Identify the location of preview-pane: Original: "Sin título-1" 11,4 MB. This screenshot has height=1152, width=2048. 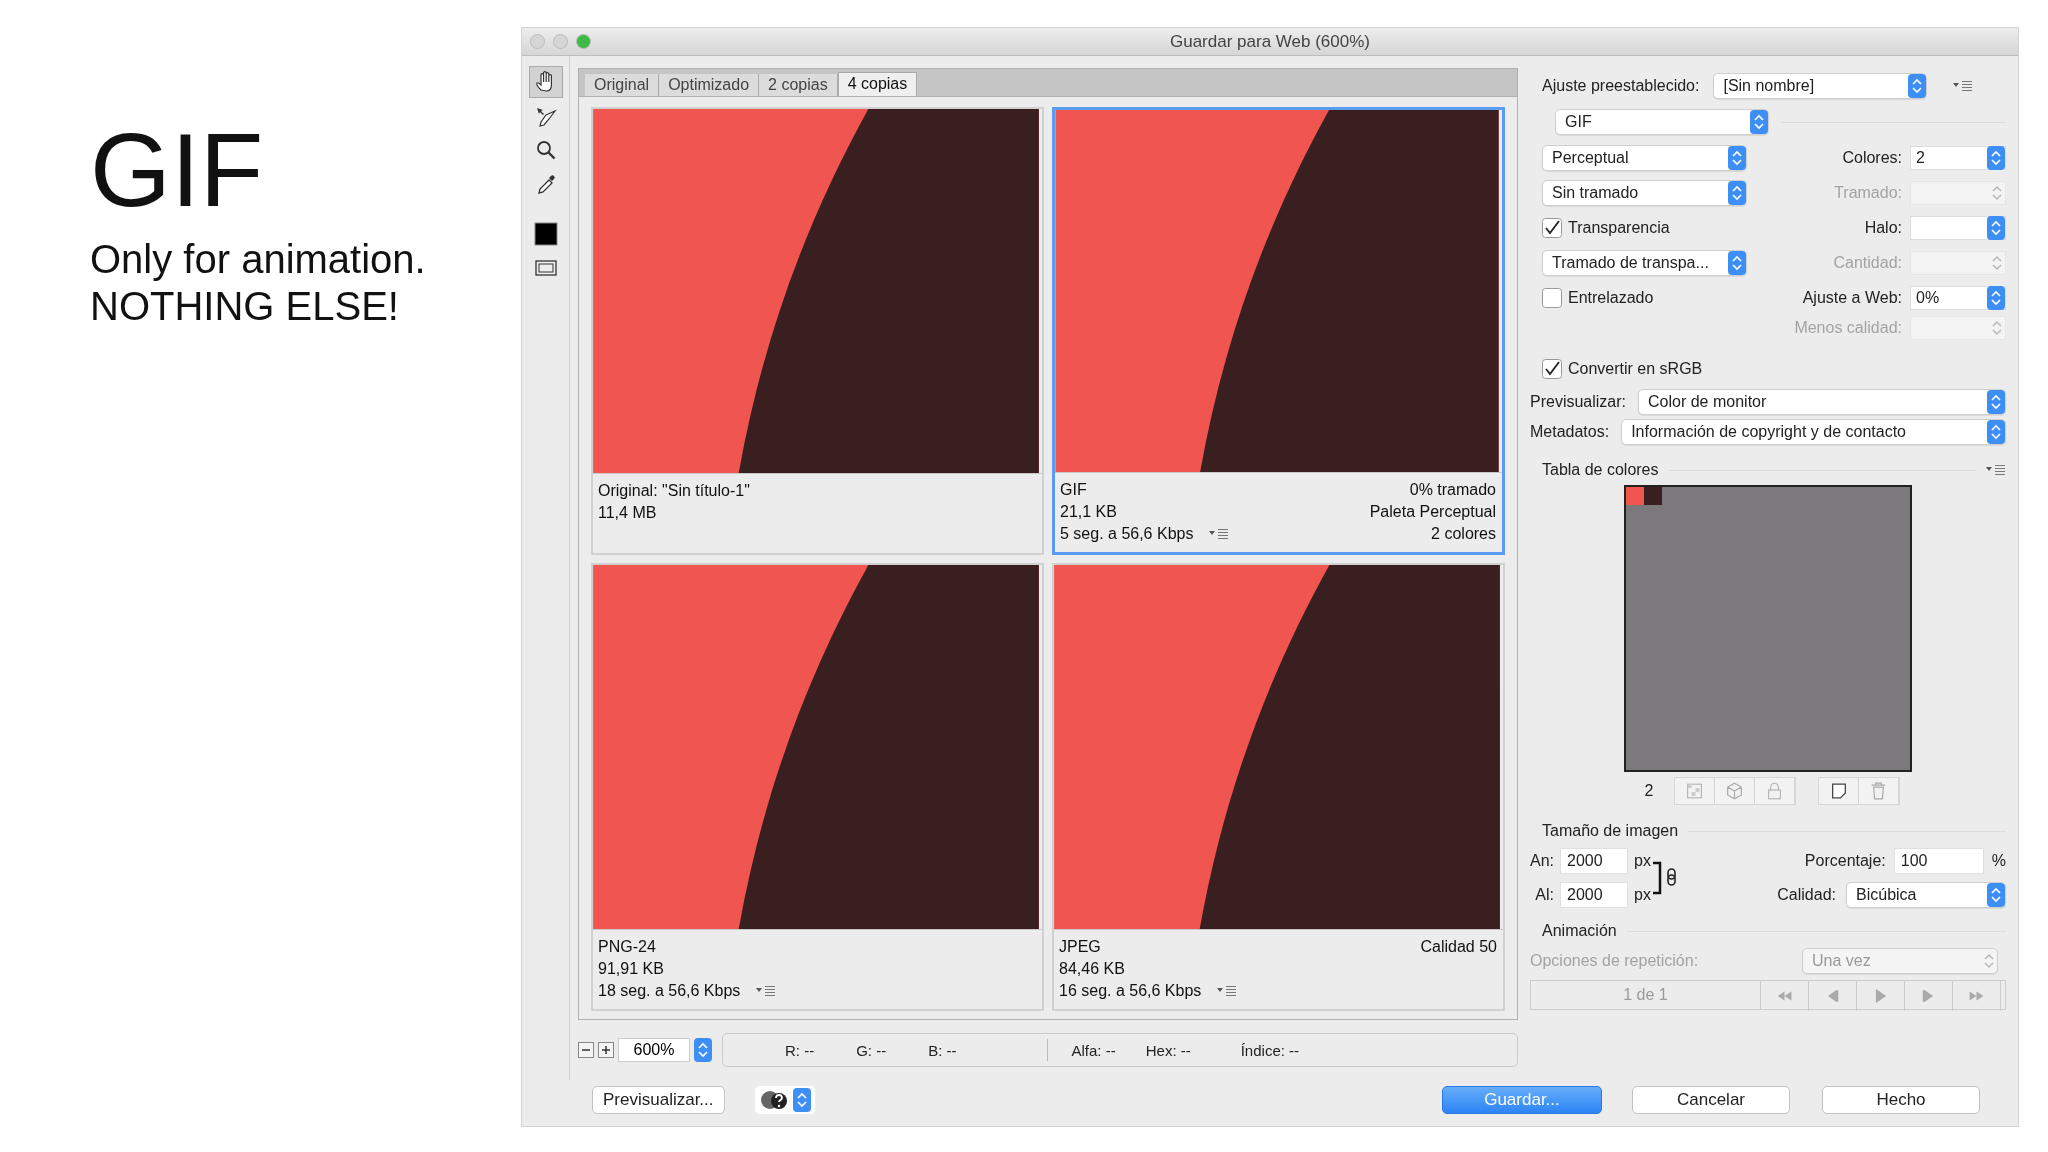
(817, 331).